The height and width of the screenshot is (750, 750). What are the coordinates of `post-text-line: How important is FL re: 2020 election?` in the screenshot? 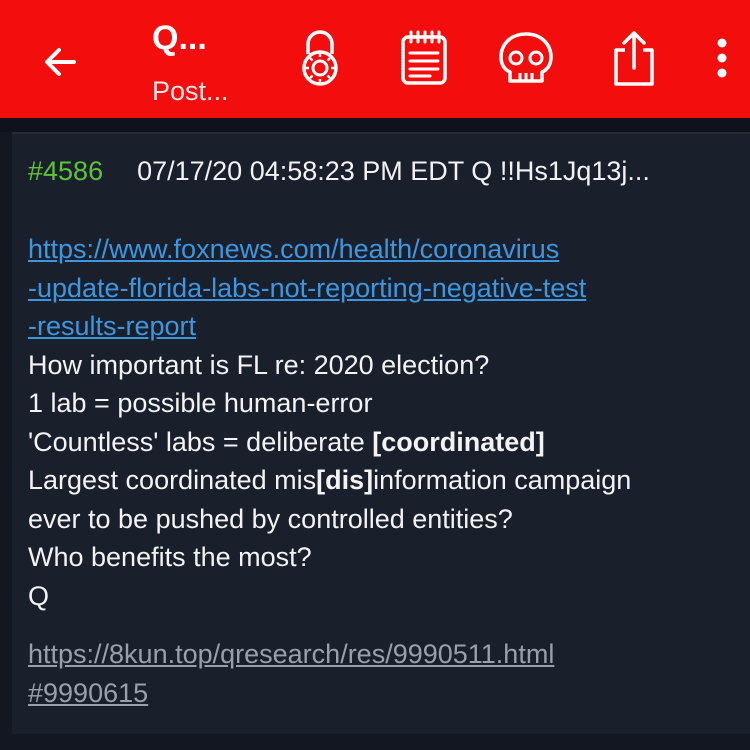 It's located at (259, 364).